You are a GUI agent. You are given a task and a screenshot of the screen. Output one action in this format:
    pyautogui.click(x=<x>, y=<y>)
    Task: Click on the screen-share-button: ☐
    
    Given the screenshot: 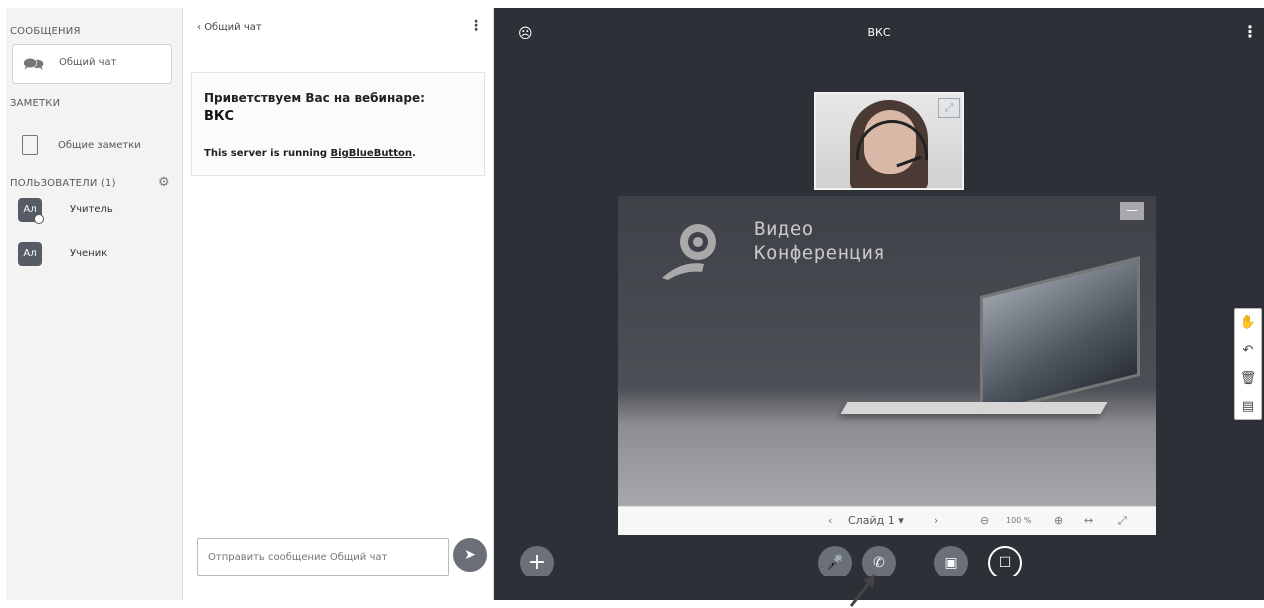 What is the action you would take?
    pyautogui.click(x=1005, y=563)
    